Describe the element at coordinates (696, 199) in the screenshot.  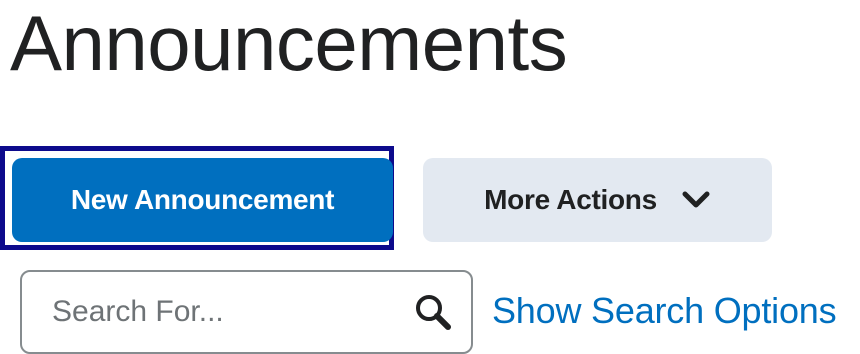
I see `chevron-down-icon` at that location.